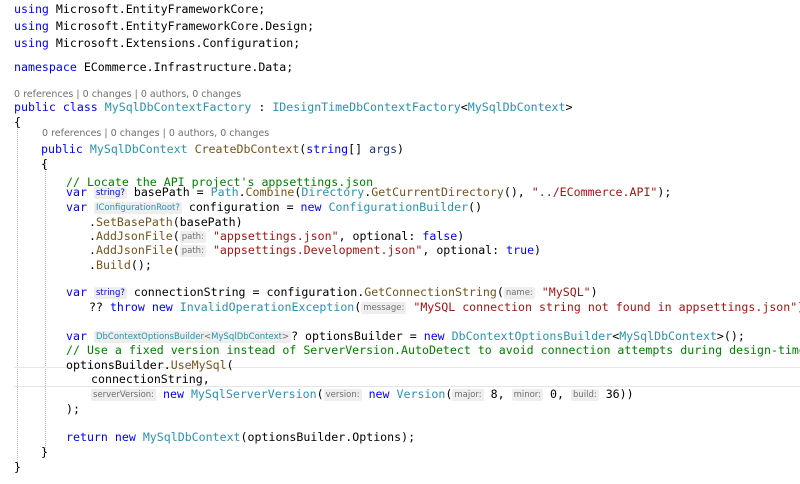 This screenshot has height=484, width=800. Describe the element at coordinates (73, 409) in the screenshot. I see `close-paren-line: );` at that location.